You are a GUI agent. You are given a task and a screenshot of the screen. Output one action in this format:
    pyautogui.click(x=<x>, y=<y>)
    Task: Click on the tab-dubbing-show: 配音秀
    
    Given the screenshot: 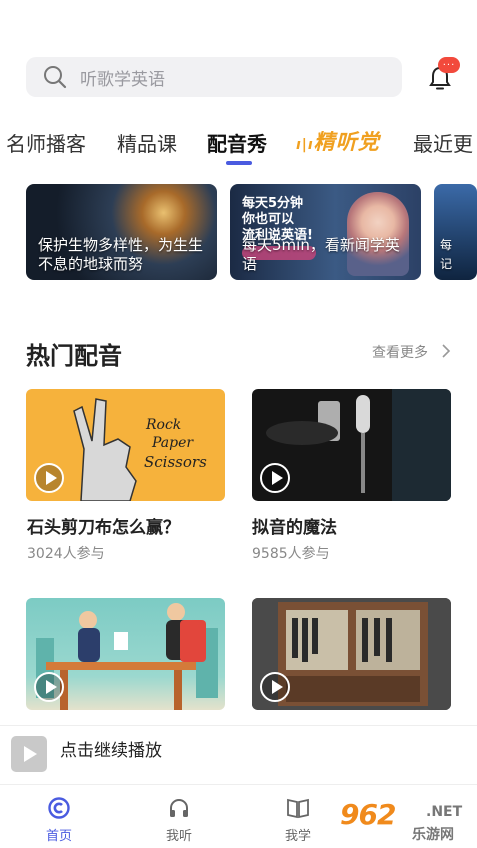 What is the action you would take?
    pyautogui.click(x=237, y=142)
    